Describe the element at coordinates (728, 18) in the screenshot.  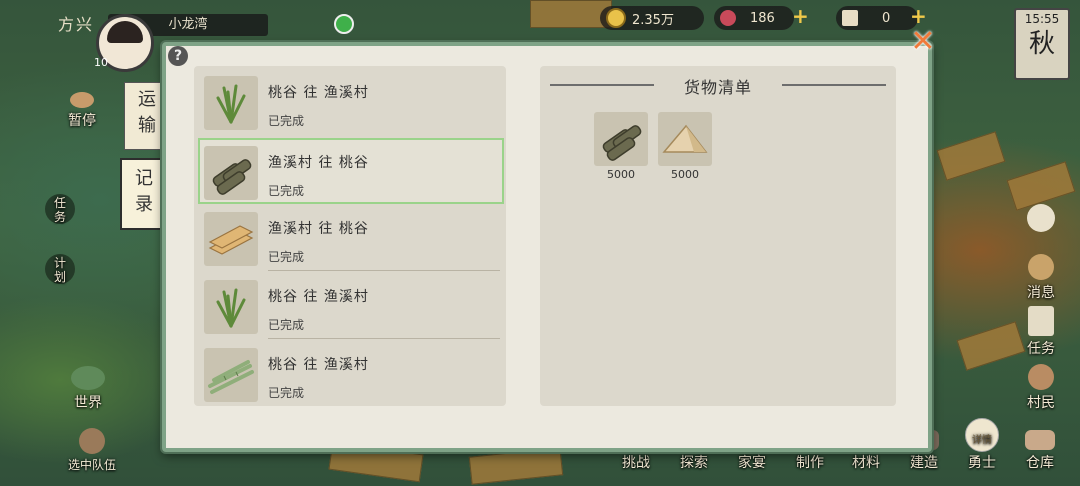
I see `flower-icon` at that location.